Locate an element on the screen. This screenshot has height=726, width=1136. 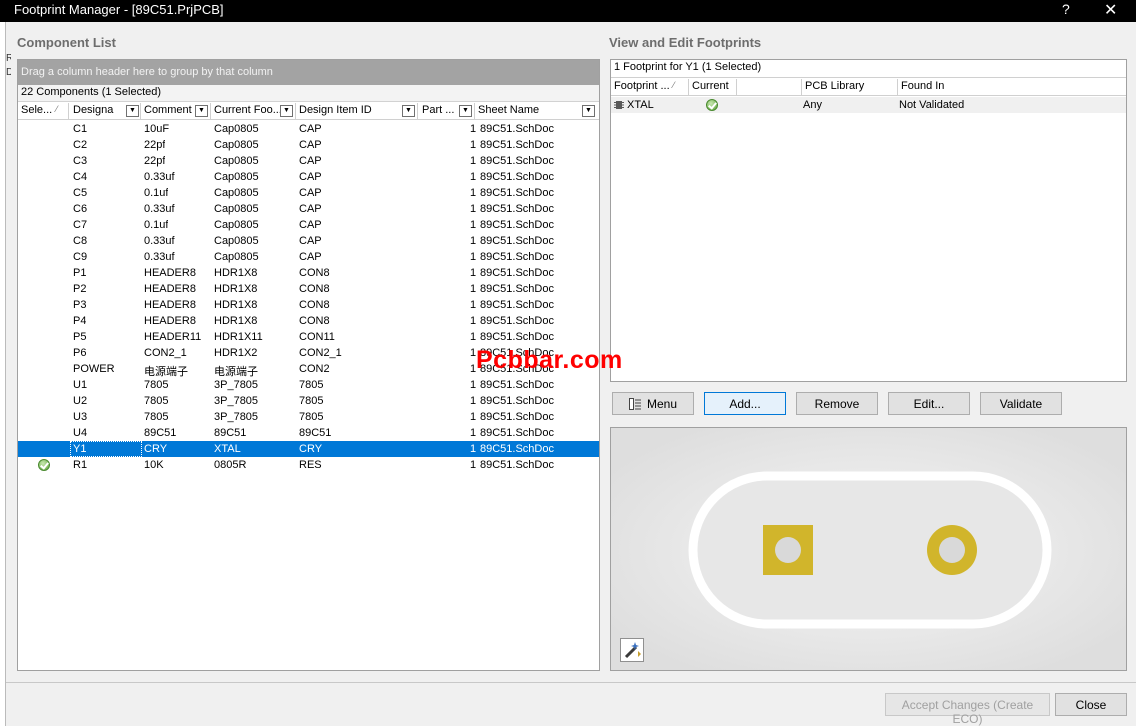
comment-cell: 0.1uf is located at coordinates (156, 193).